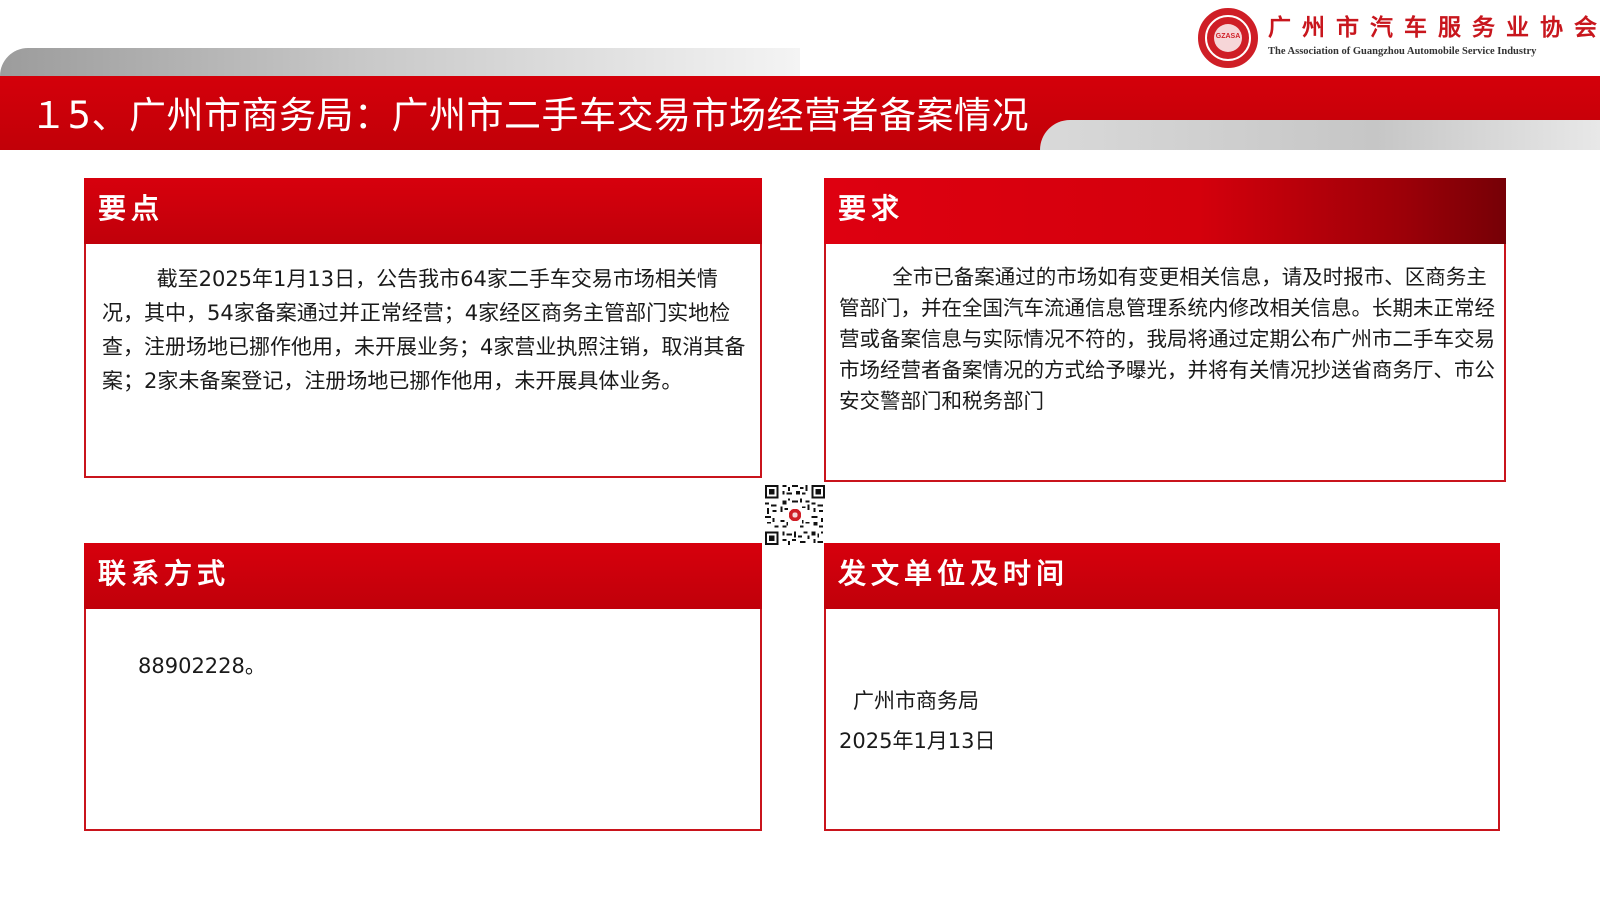  I want to click on contact-panel: 联系方式 88902228。, so click(423, 687).